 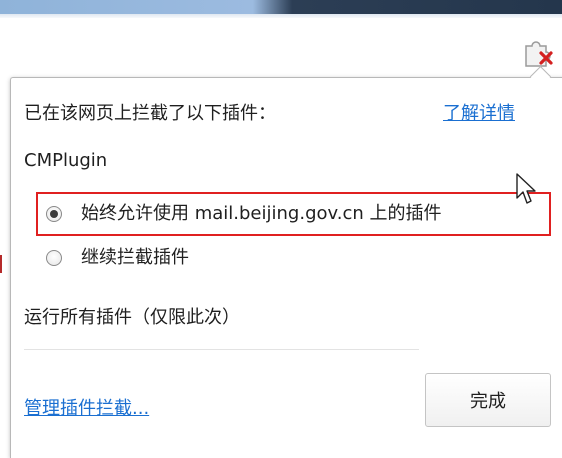 What do you see at coordinates (221, 349) in the screenshot?
I see `bubble-divider` at bounding box center [221, 349].